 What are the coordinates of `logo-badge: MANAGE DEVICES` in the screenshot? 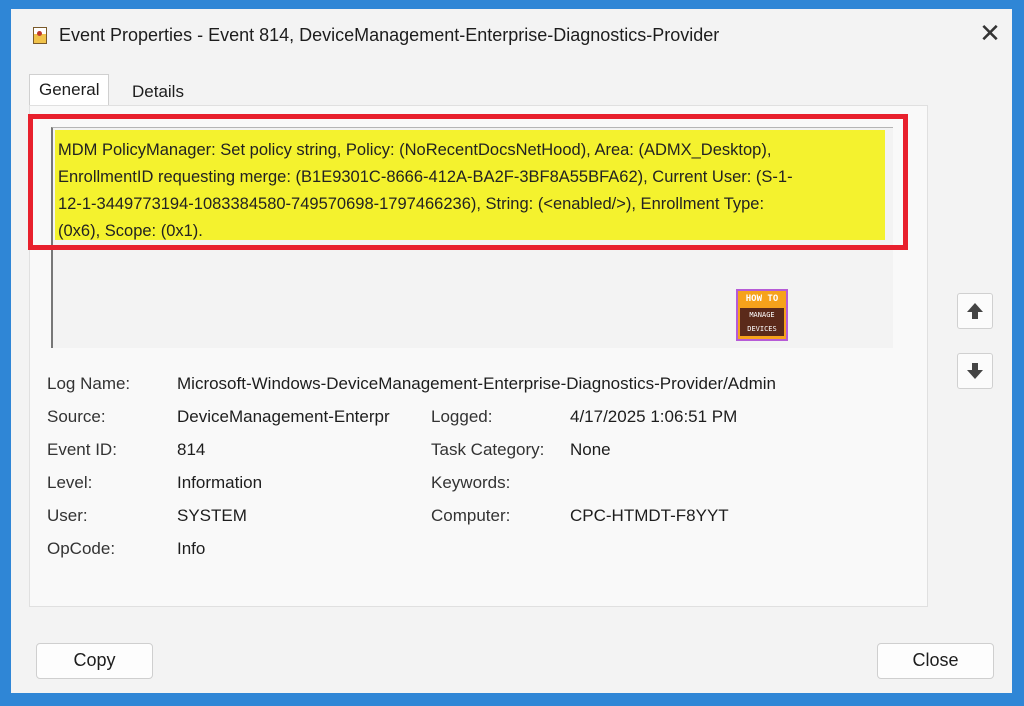 It's located at (762, 322).